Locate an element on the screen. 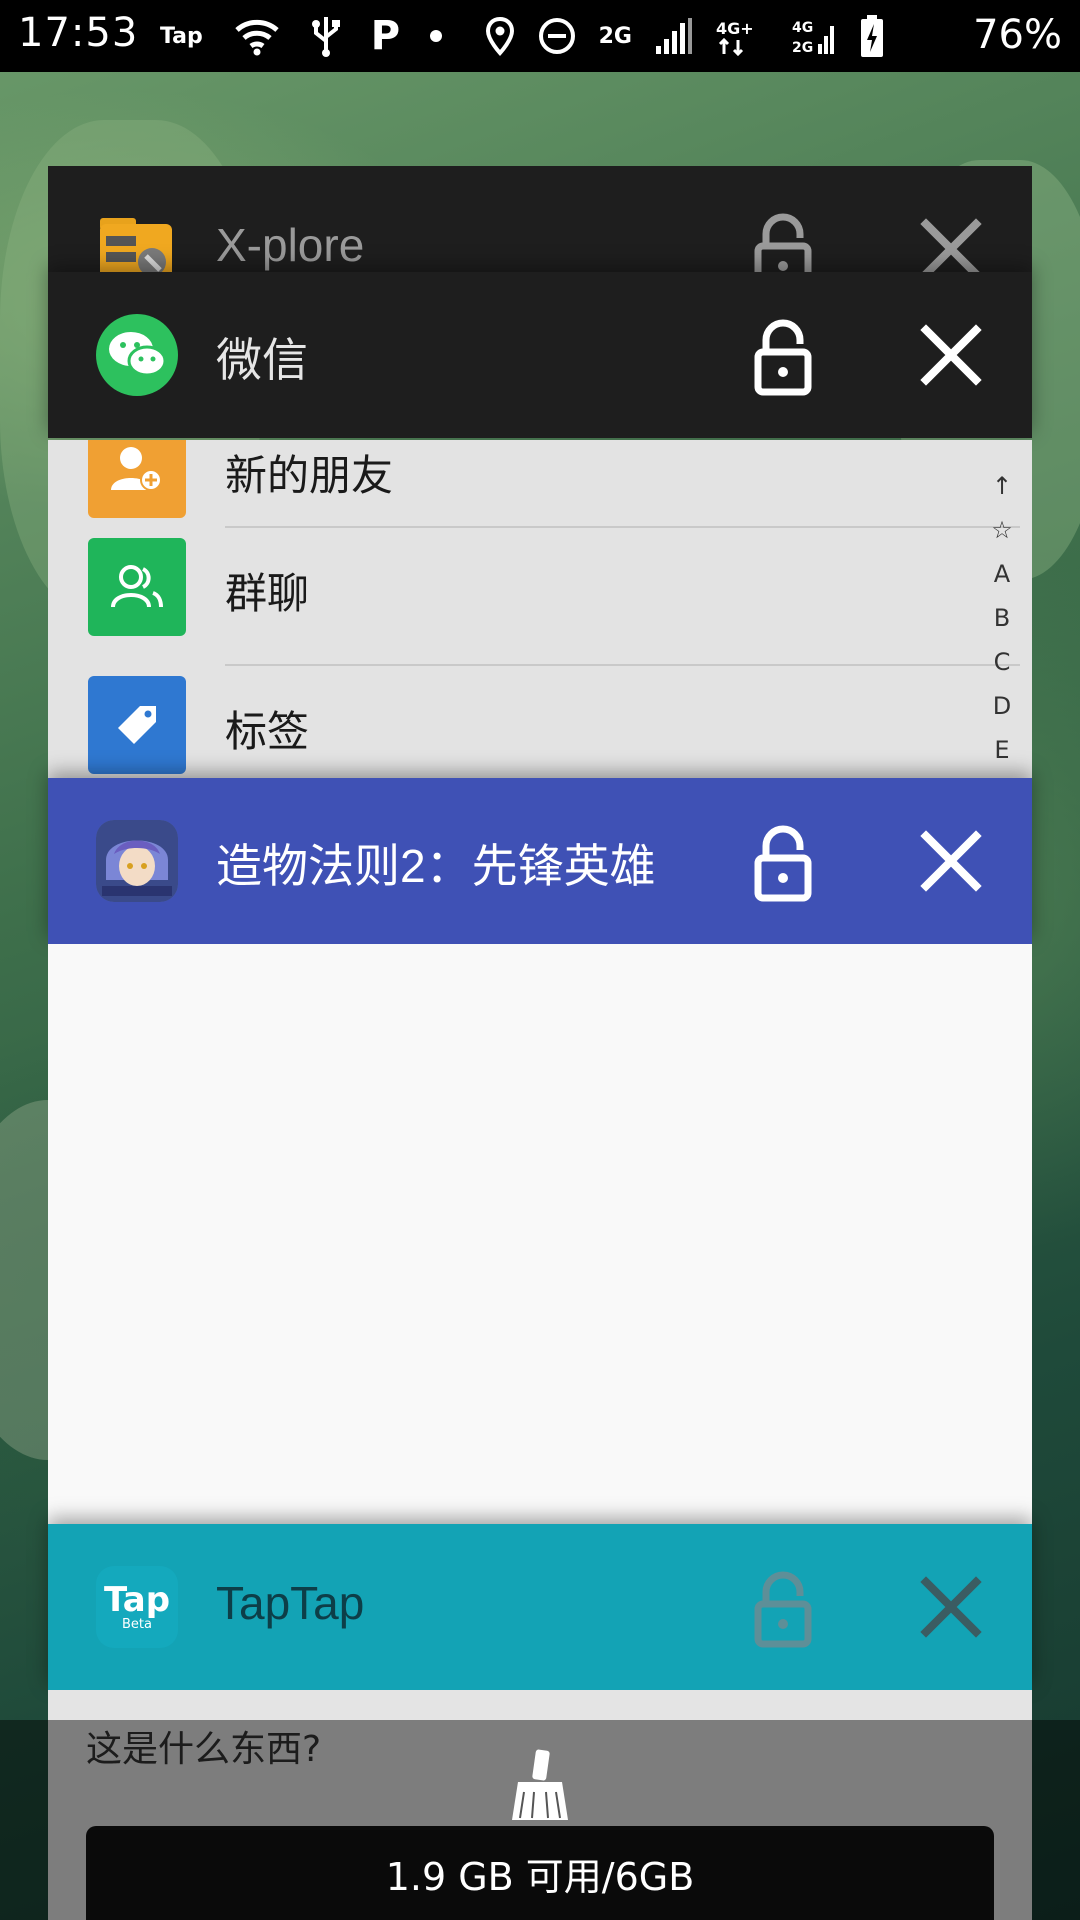  index-letter: ☆ is located at coordinates (1002, 530).